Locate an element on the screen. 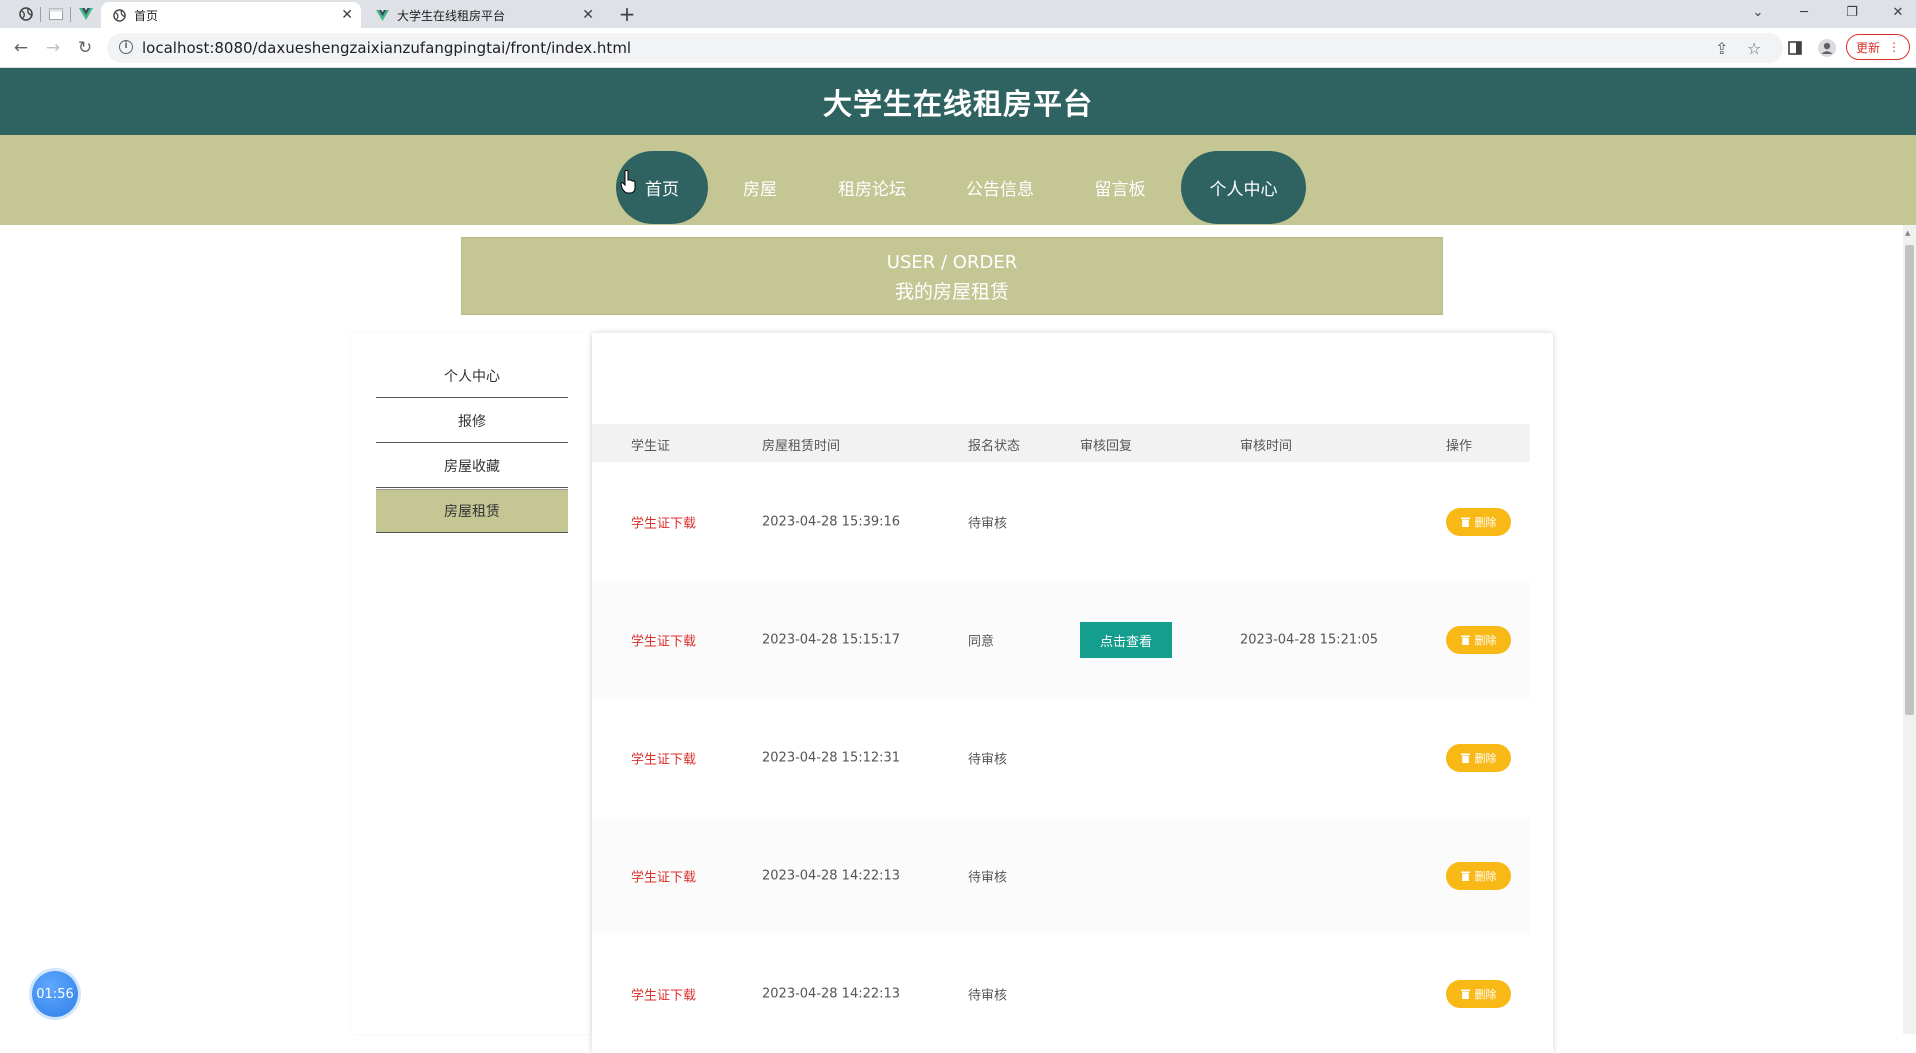 The image size is (1916, 1053). tab-home: 首页 ✕ is located at coordinates (231, 15).